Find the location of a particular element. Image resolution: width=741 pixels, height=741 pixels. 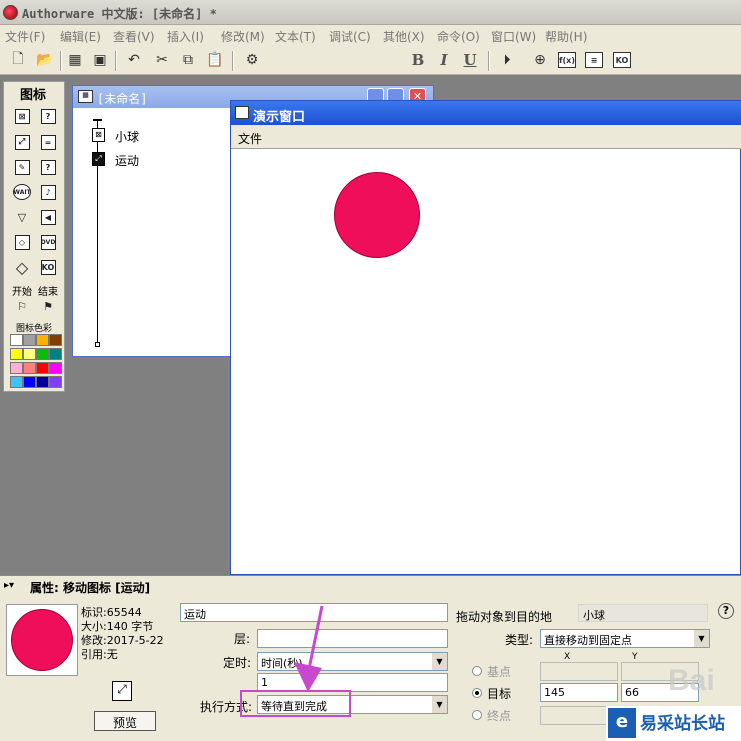

display-icon-on-flowline: ⊠ is located at coordinates (98, 135).